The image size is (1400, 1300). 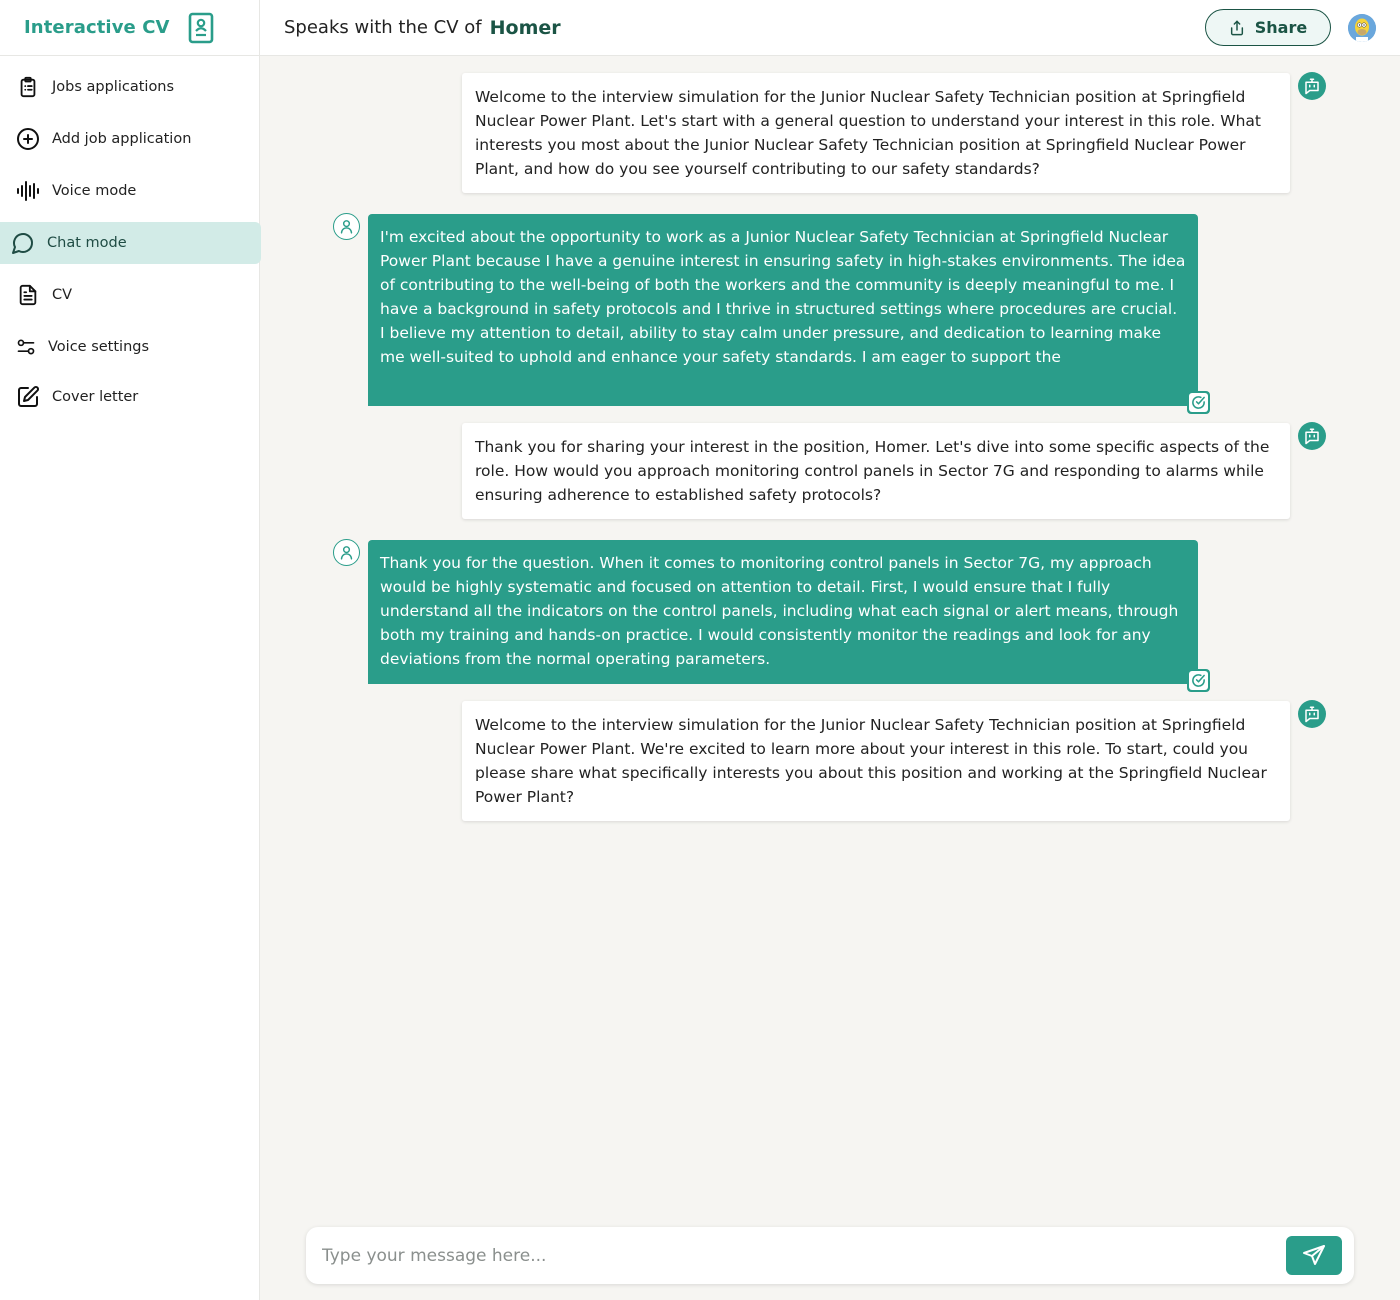 What do you see at coordinates (200, 27) in the screenshot?
I see `id-badge-icon` at bounding box center [200, 27].